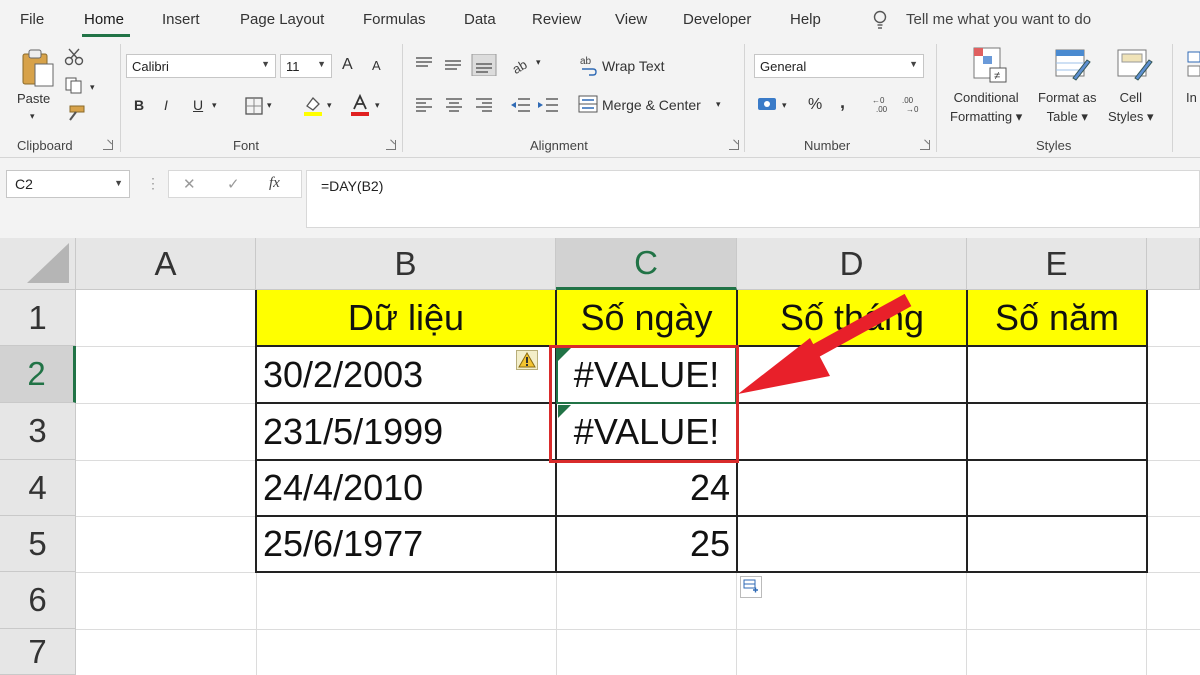 The image size is (1200, 675). Describe the element at coordinates (24, 184) in the screenshot. I see `name-box-value: C2` at that location.